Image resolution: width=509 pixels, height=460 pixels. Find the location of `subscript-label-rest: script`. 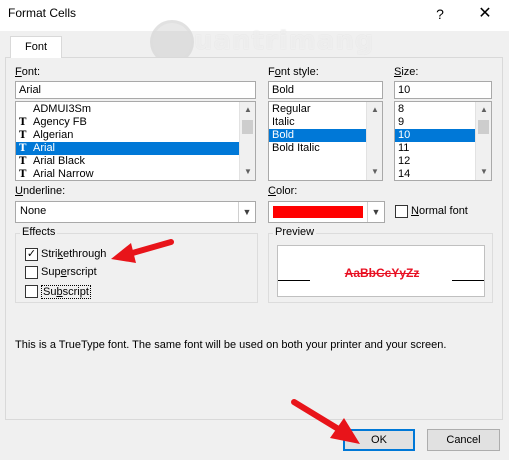

subscript-label-rest: script is located at coordinates (75, 292).